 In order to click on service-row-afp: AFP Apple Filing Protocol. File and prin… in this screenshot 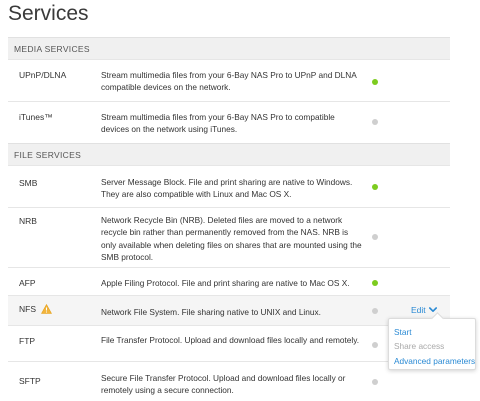, I will do `click(229, 281)`.